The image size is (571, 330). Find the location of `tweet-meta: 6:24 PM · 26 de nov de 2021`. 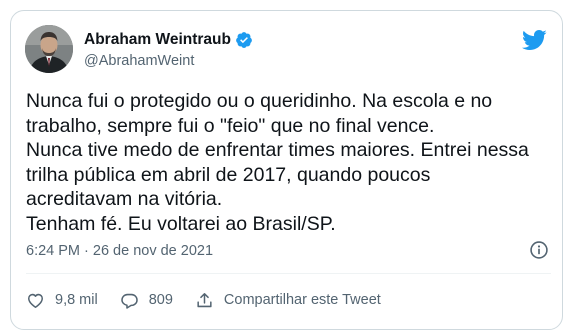

tweet-meta: 6:24 PM · 26 de nov de 2021 is located at coordinates (288, 251).